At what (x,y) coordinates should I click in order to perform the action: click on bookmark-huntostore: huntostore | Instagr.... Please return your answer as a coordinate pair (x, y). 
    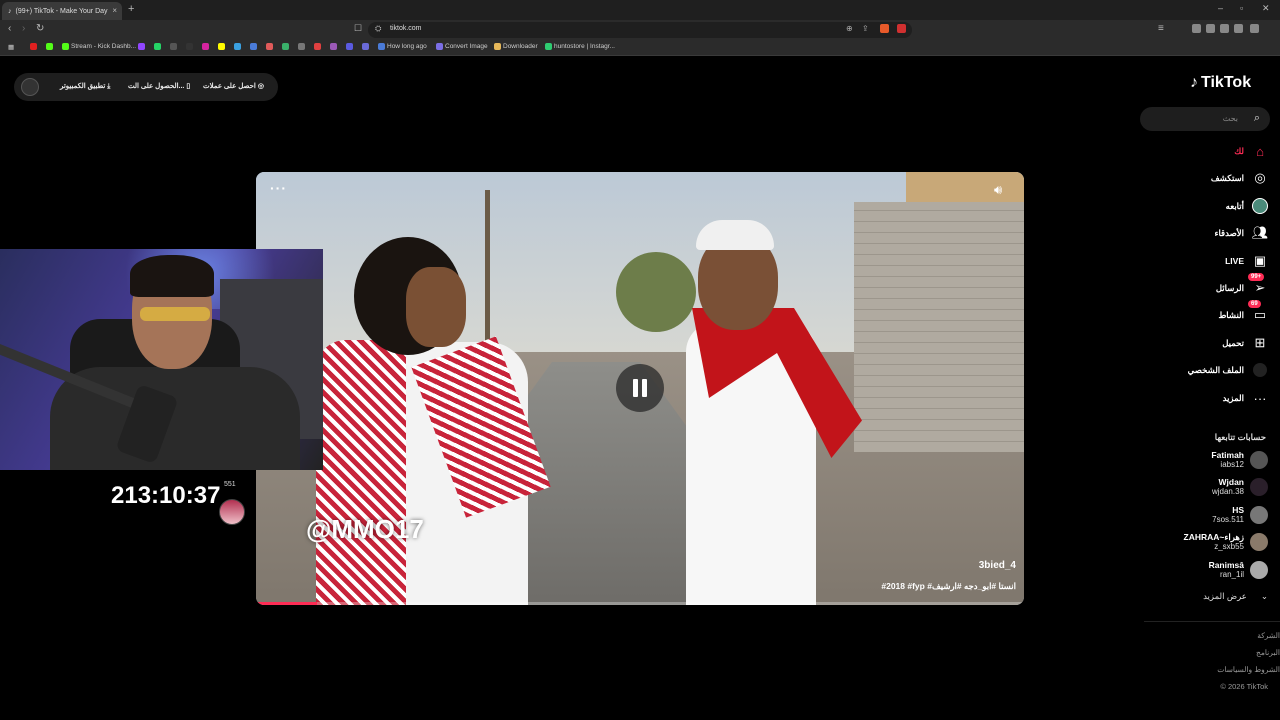
    Looking at the image, I should click on (580, 46).